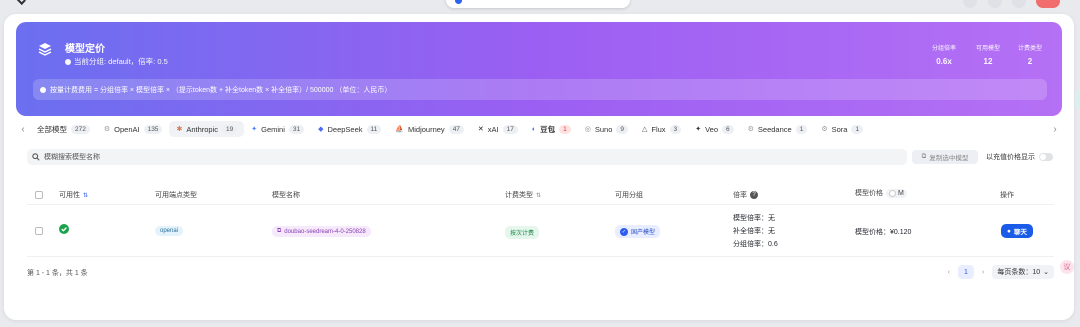 The height and width of the screenshot is (327, 1080). I want to click on side-drawer-handle, so click(1077, 99).